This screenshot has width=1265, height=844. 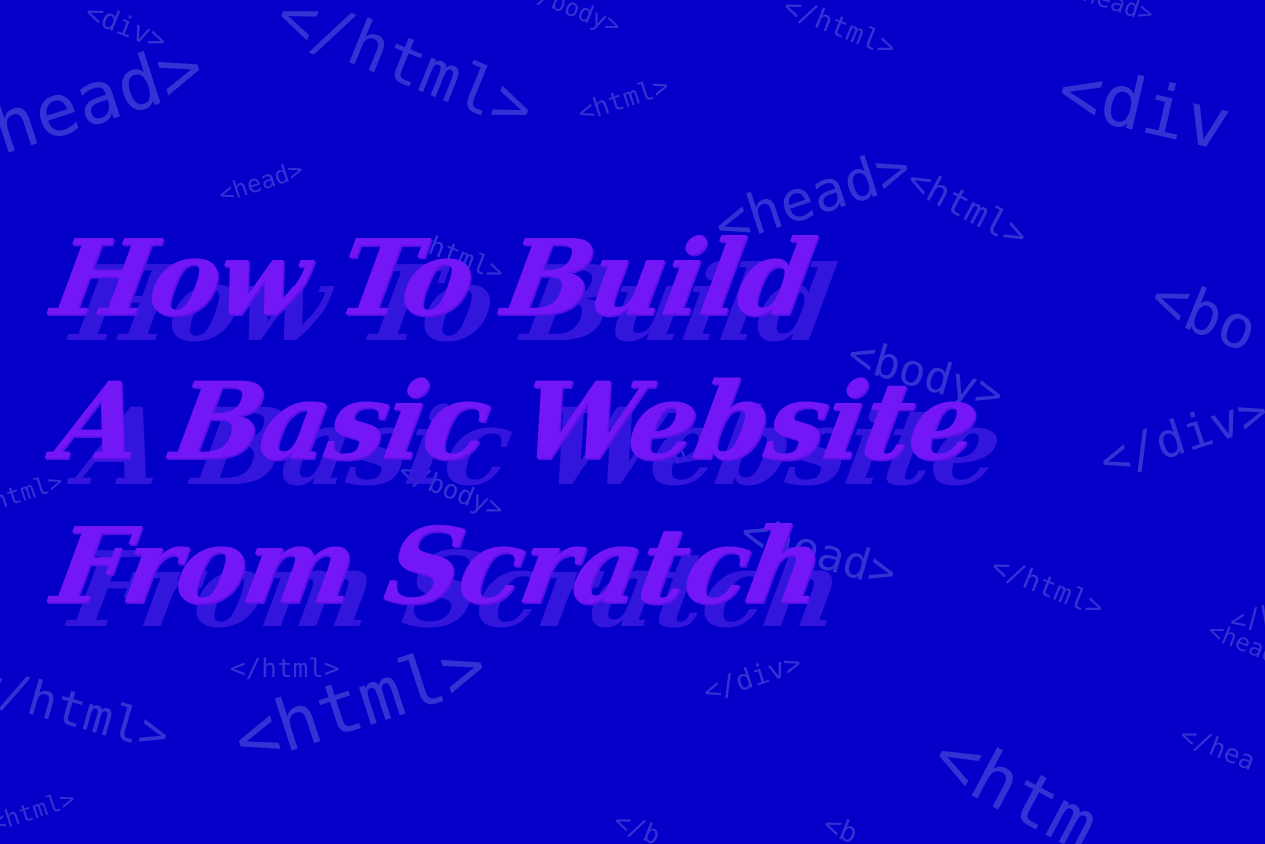 What do you see at coordinates (518, 420) in the screenshot?
I see `title-line-2: A Basic Website` at bounding box center [518, 420].